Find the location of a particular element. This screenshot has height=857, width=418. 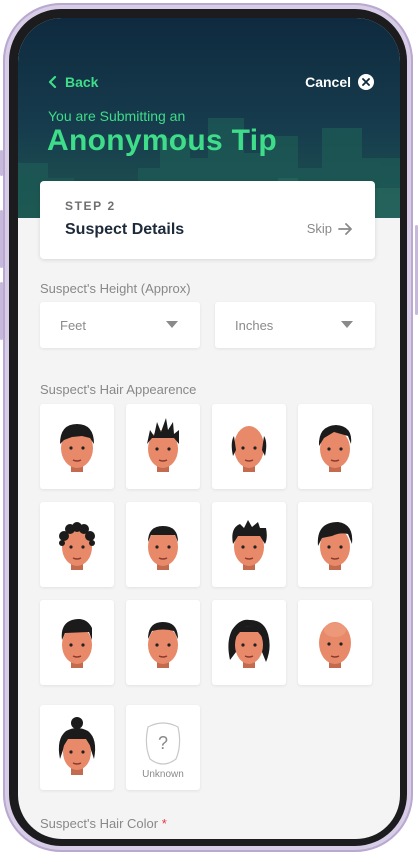

hair-option-unknown: ? Unknown is located at coordinates (163, 747).